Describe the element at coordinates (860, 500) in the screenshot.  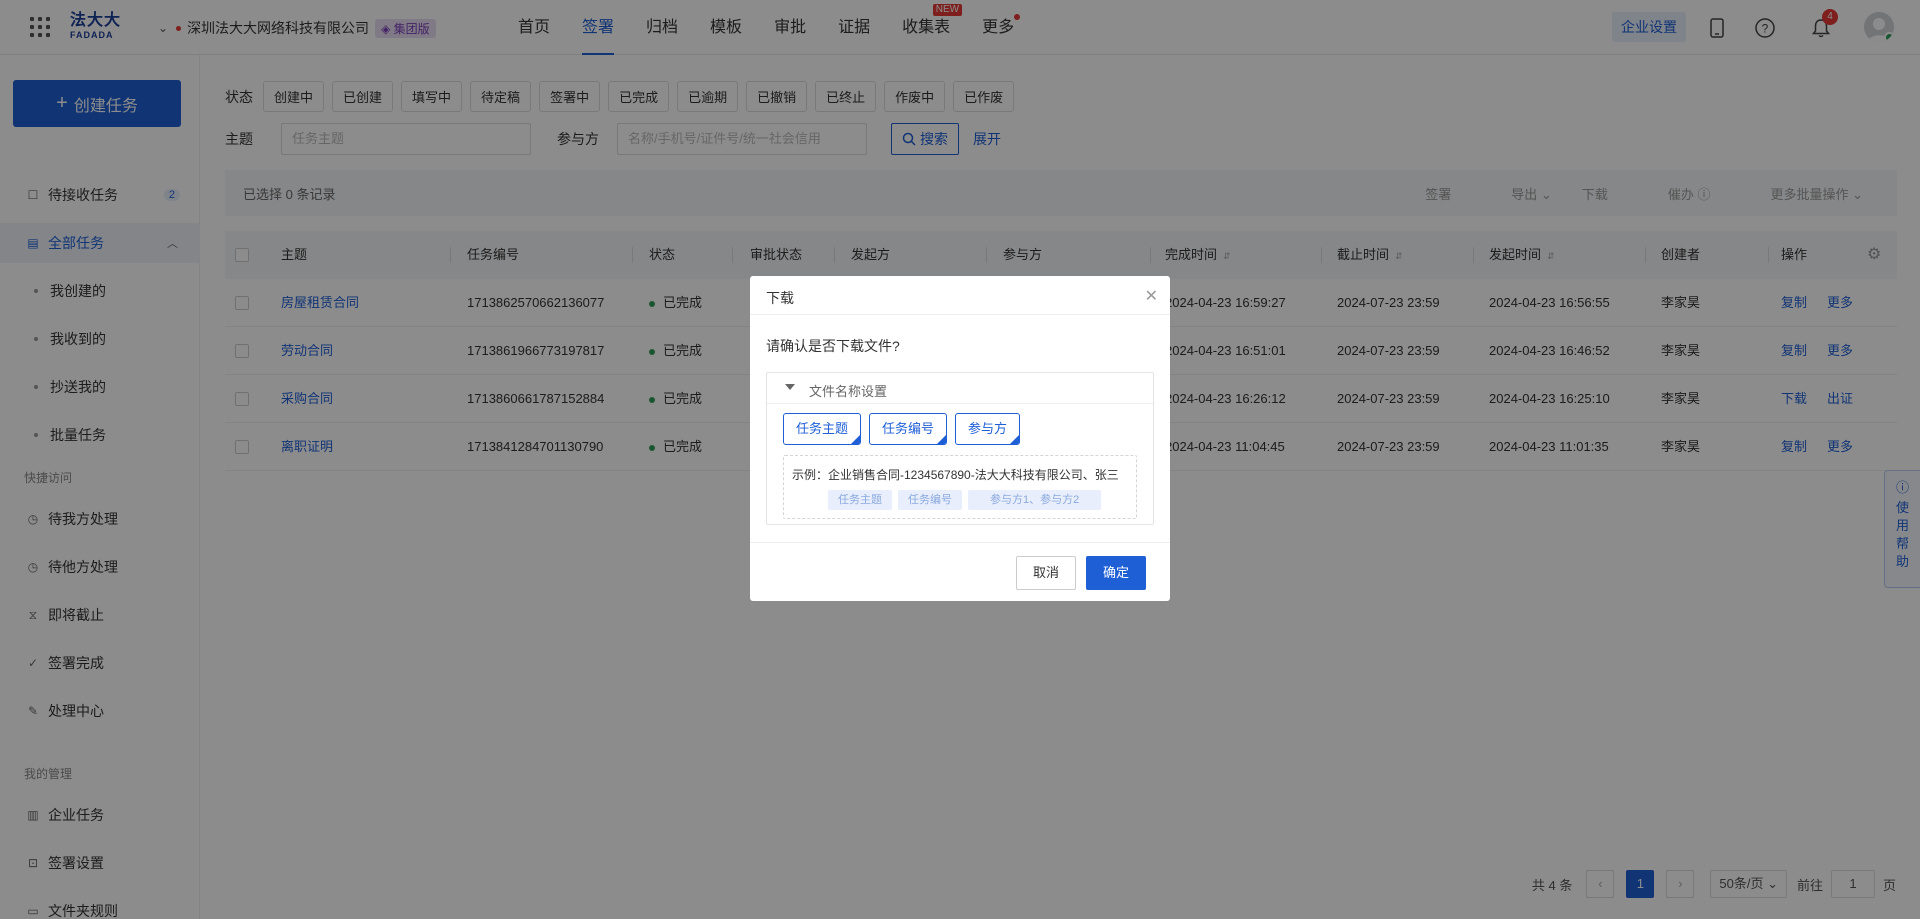
I see `example-tag: 任务主题` at that location.